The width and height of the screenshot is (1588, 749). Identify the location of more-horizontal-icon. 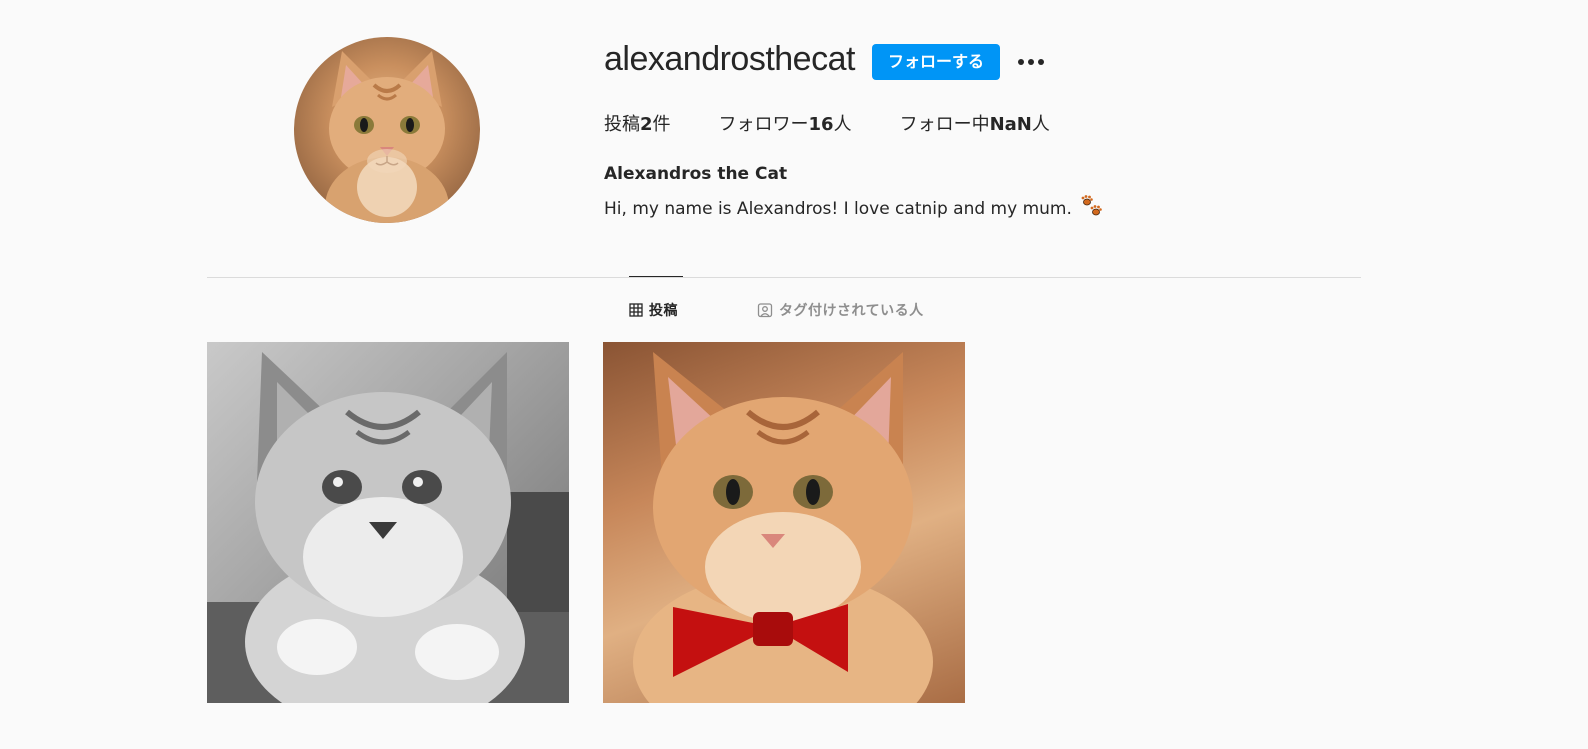
(1021, 62).